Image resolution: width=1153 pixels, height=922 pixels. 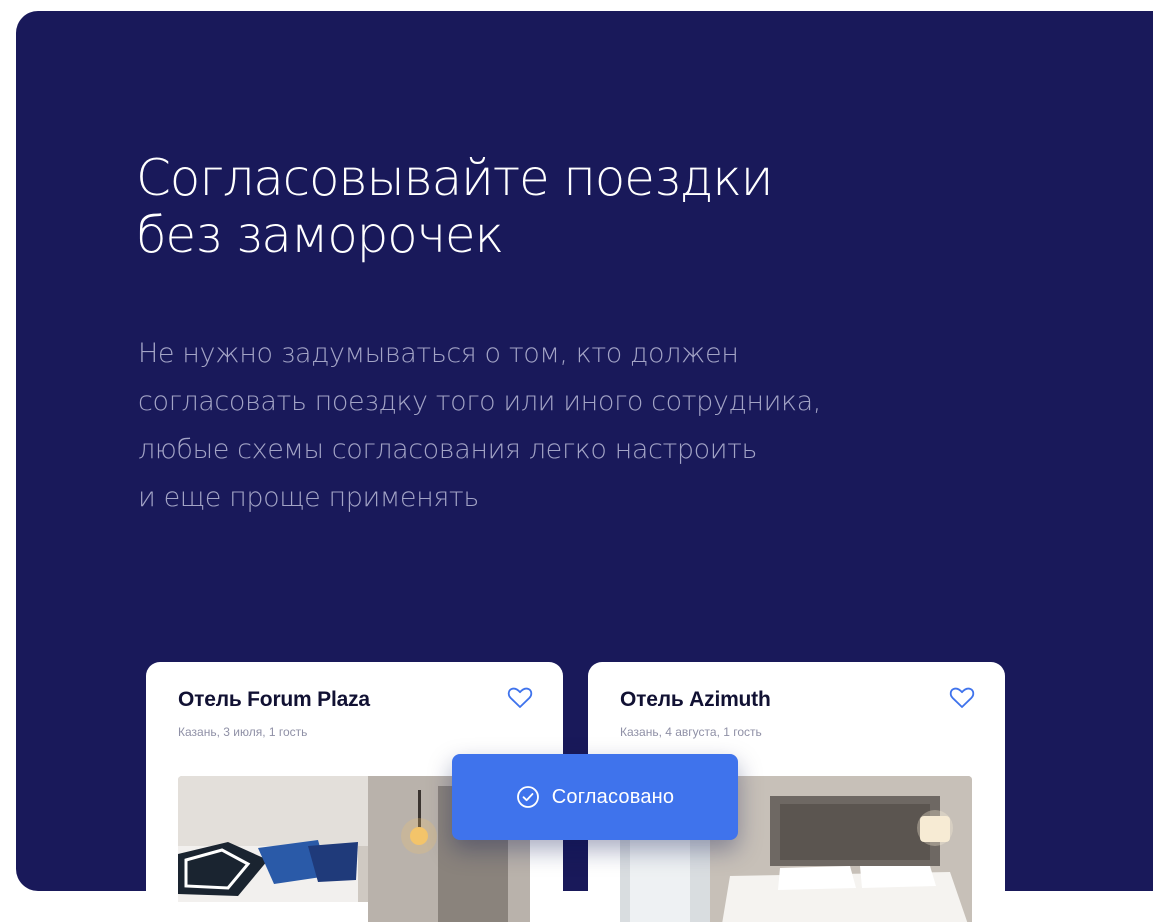 I want to click on hotel-card-details: Казань, 4 августа, 1 гость, so click(x=691, y=732).